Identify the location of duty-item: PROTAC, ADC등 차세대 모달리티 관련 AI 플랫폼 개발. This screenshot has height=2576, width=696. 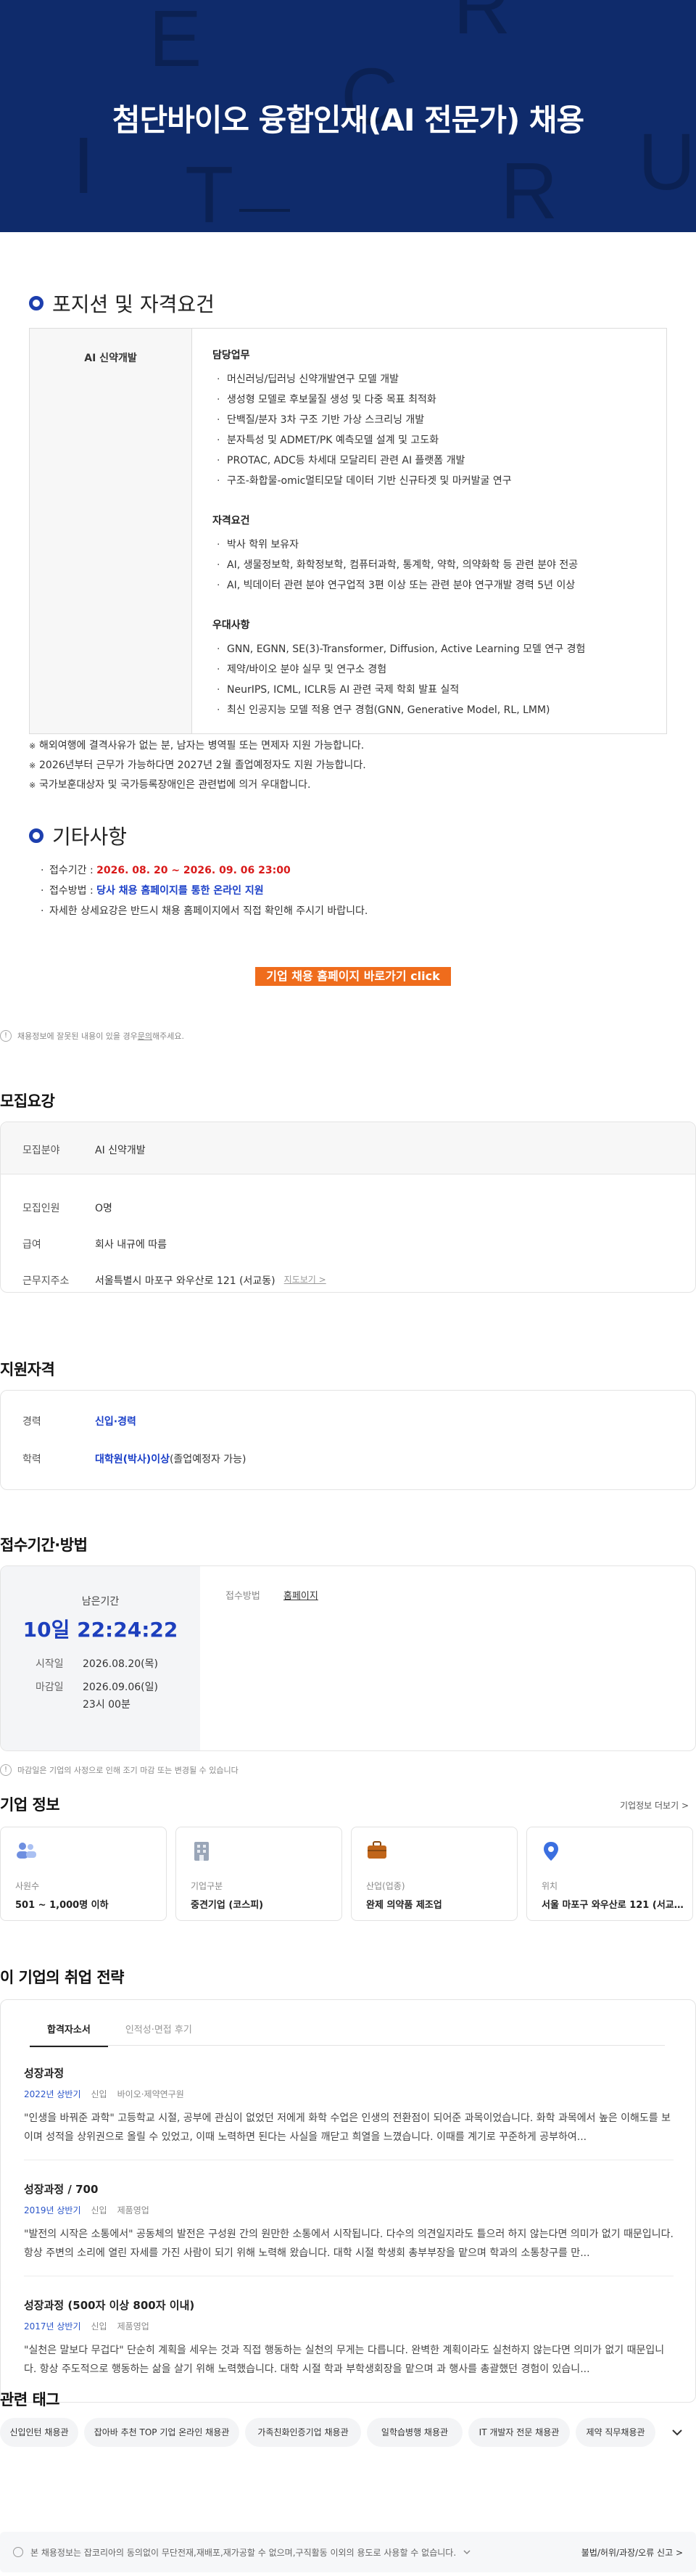
(429, 460).